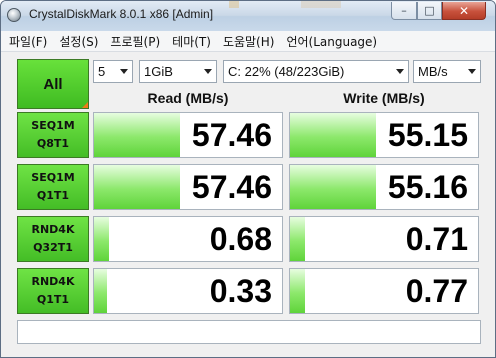 The width and height of the screenshot is (496, 358). I want to click on test-size-value: 1GiB, so click(158, 71).